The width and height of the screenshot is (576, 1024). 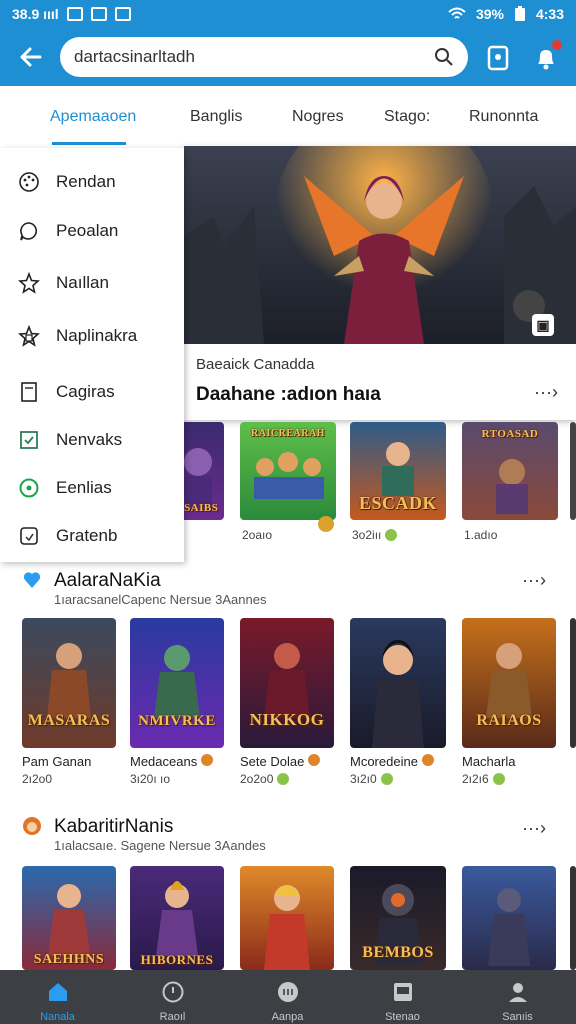 I want to click on game-card: RAIAOS, so click(x=509, y=683).